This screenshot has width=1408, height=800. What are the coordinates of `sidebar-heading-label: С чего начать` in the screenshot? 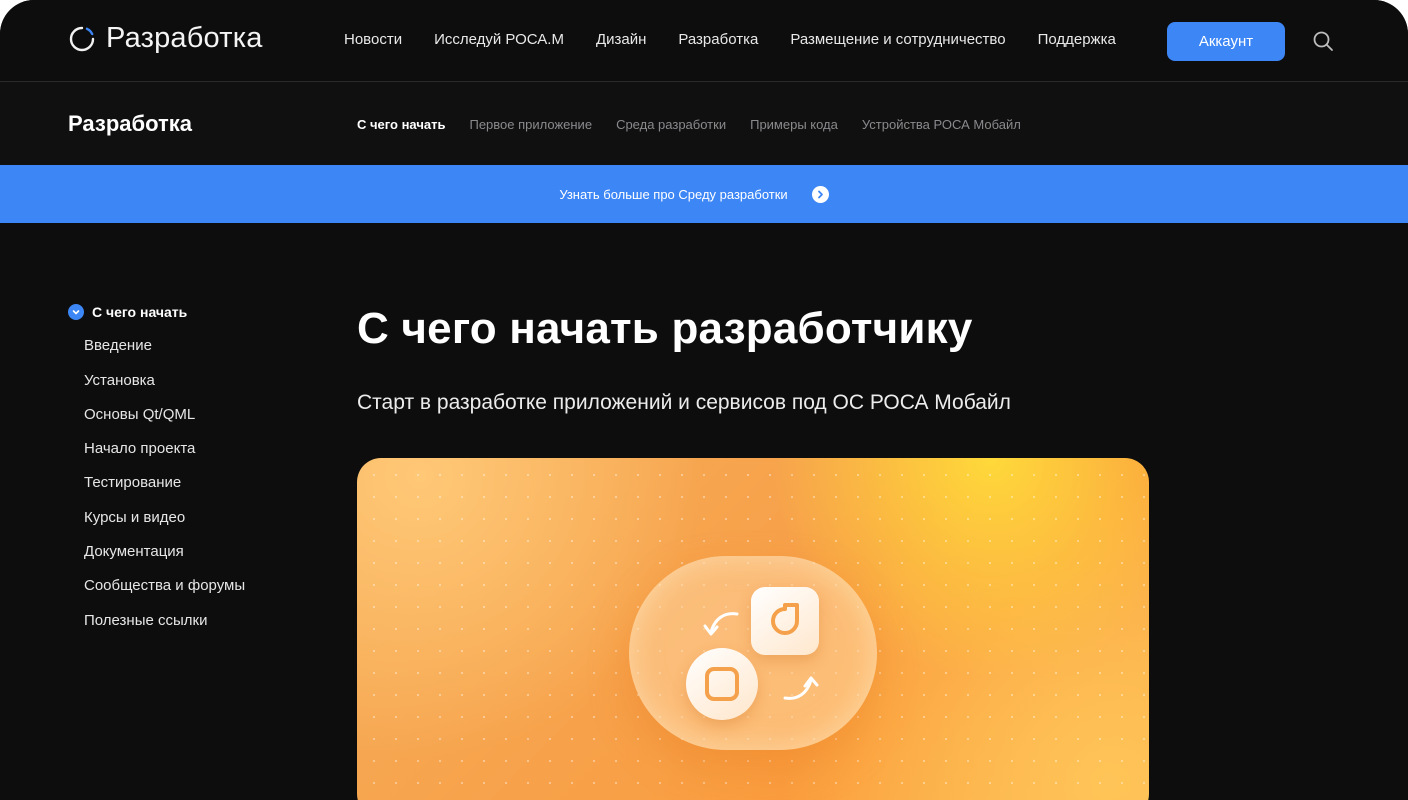 It's located at (140, 312).